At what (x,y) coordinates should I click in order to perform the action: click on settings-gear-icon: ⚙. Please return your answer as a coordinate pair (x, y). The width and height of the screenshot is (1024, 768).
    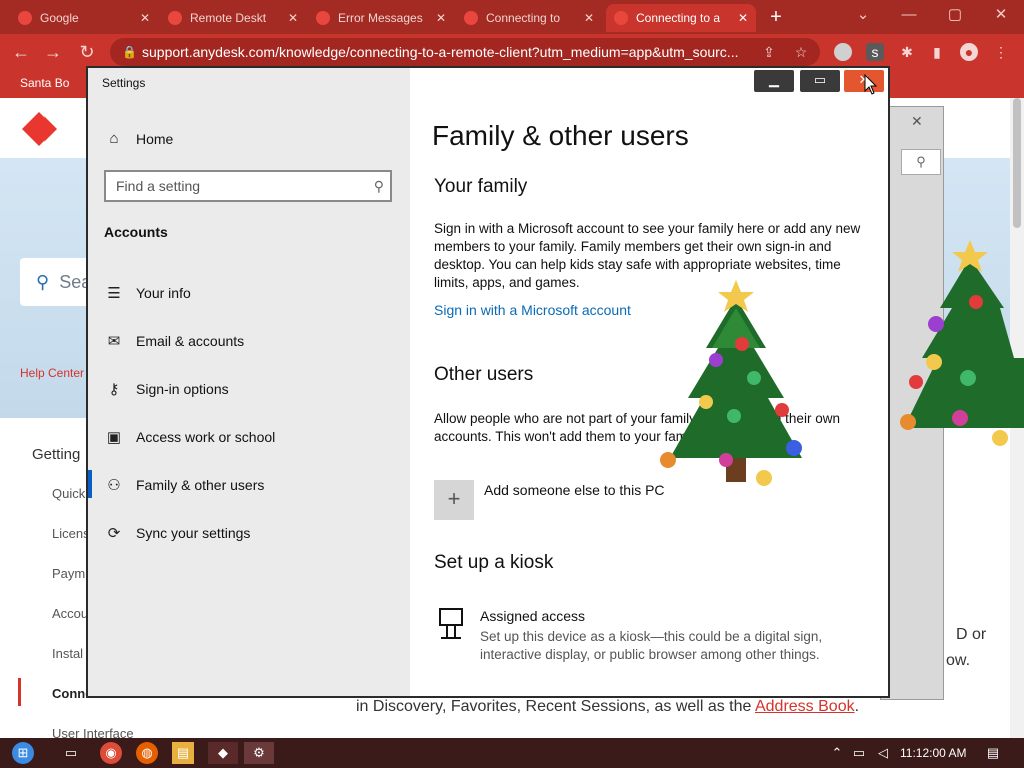
    Looking at the image, I should click on (259, 753).